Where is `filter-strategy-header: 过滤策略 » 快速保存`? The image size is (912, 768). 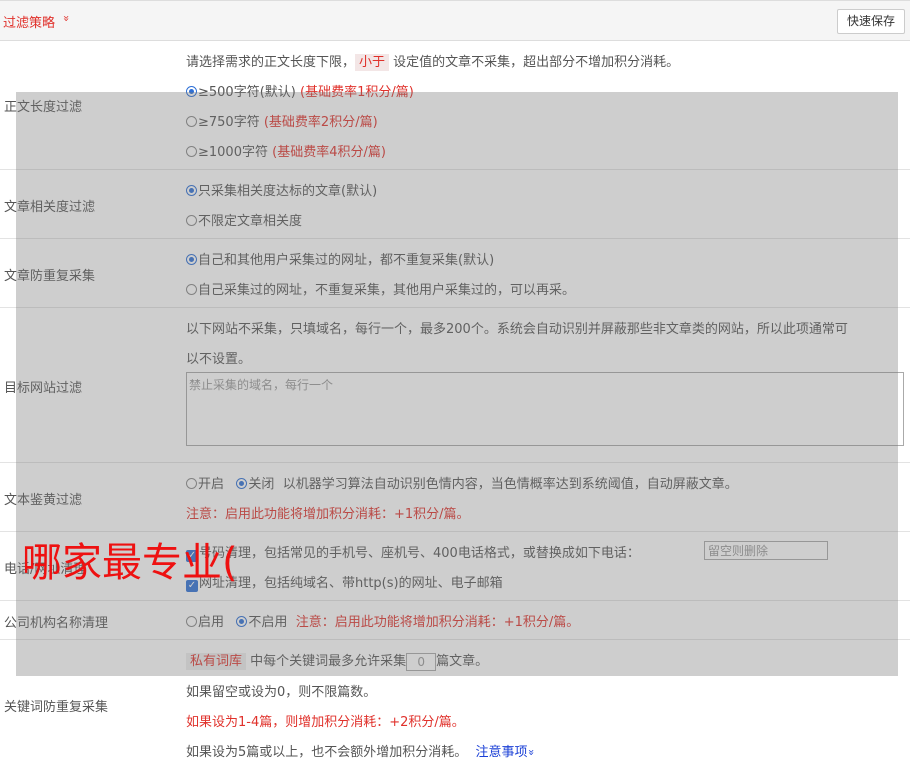
filter-strategy-header: 过滤策略 » 快速保存 is located at coordinates (455, 20).